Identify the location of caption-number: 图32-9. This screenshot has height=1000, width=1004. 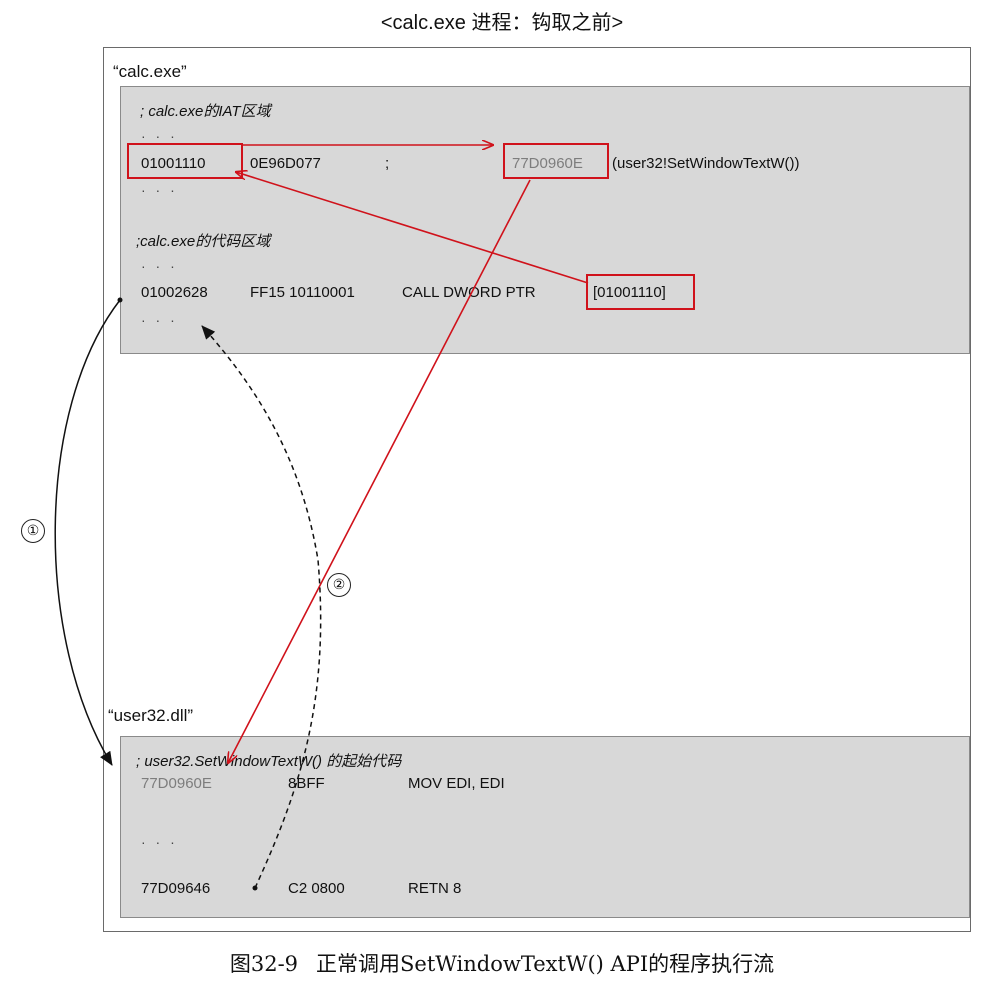
(264, 964).